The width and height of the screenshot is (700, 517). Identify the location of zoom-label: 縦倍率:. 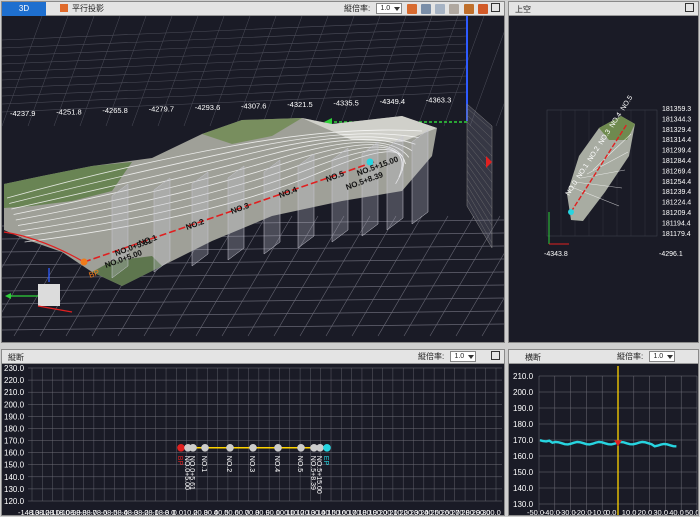
(431, 356).